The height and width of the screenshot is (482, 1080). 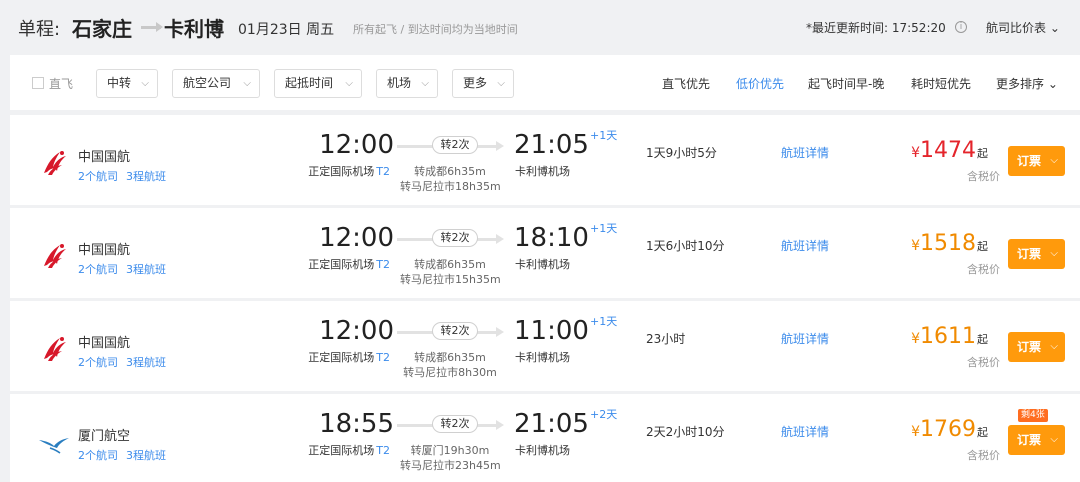 I want to click on flight-duration: 1天9小时5分, so click(x=681, y=153).